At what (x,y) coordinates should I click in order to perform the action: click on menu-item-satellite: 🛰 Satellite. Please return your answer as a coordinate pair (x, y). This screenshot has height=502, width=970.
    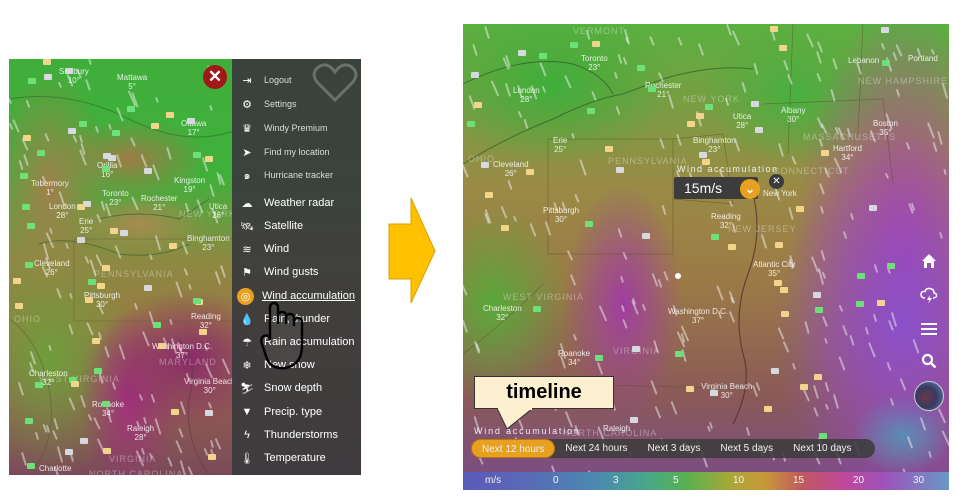
    Looking at the image, I should click on (296, 226).